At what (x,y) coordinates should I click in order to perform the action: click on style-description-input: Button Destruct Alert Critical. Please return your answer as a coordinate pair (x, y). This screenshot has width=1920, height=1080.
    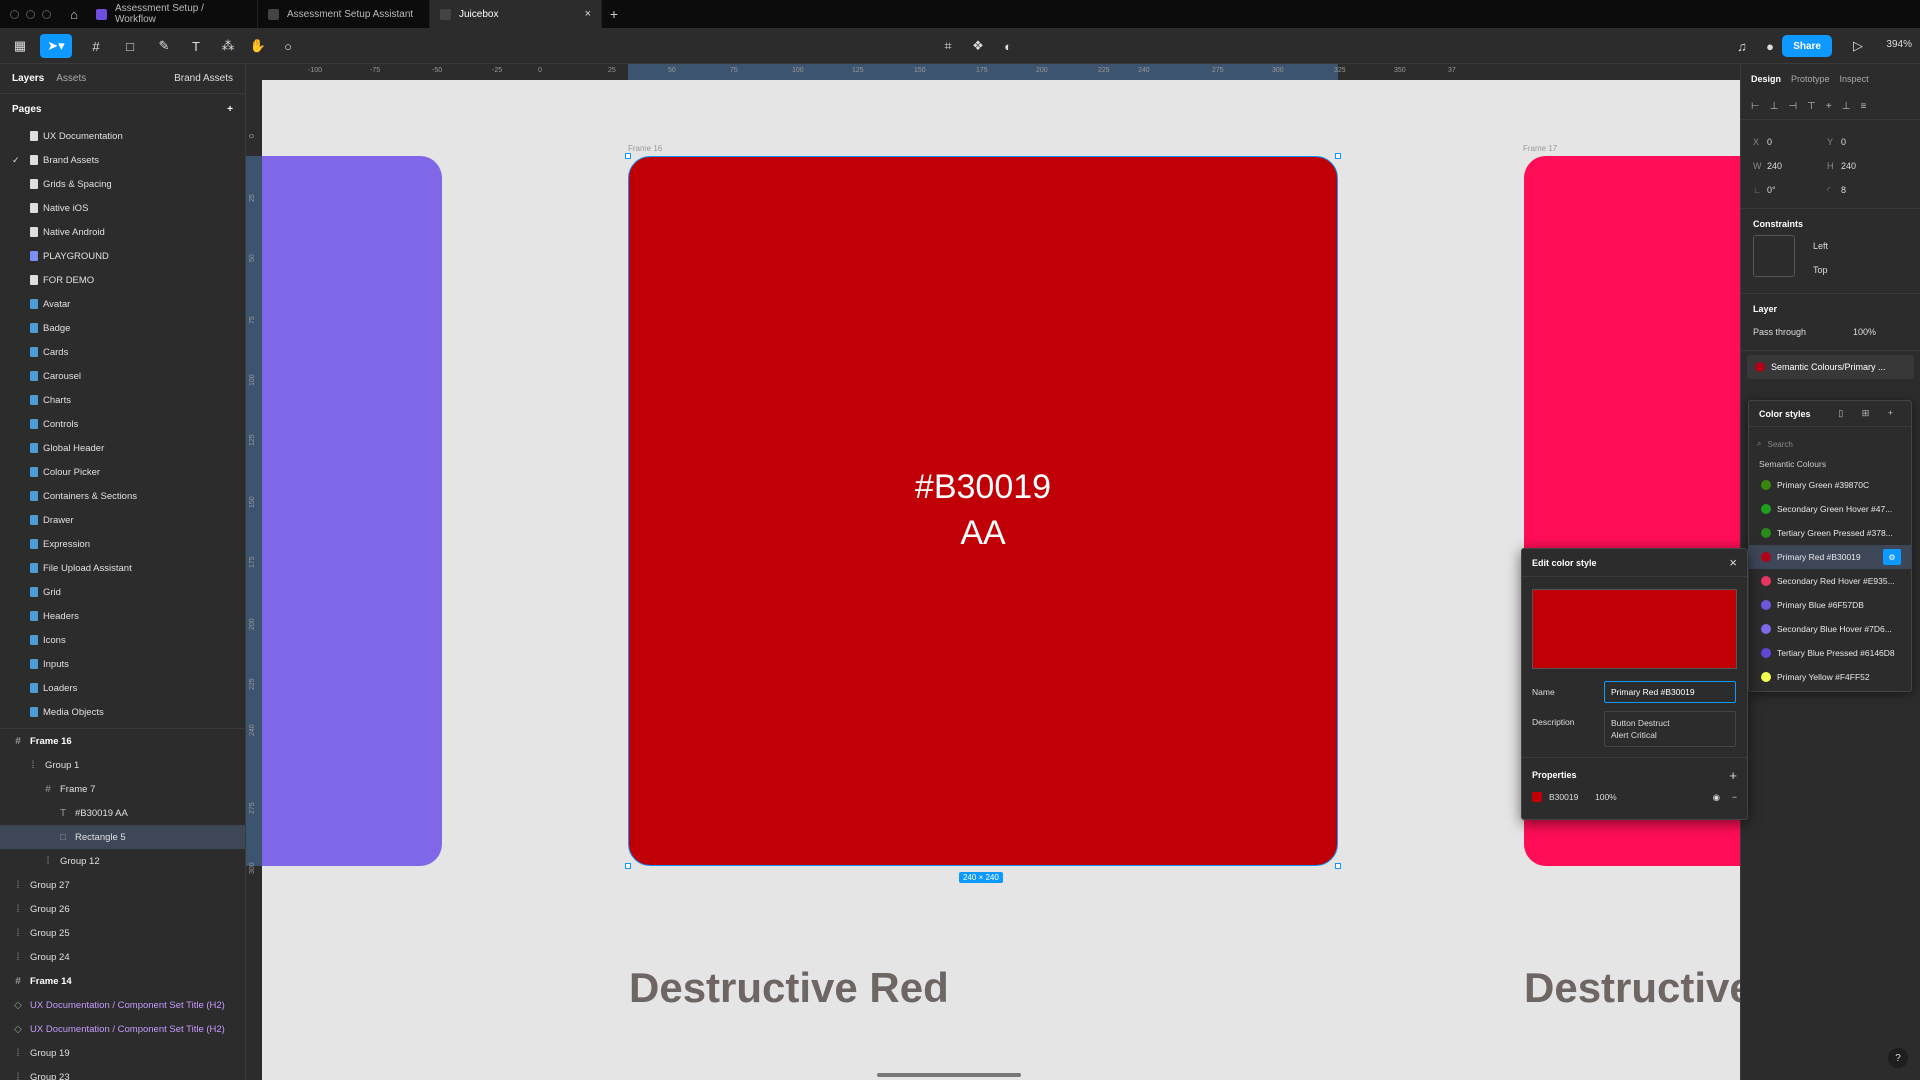
    Looking at the image, I should click on (1670, 729).